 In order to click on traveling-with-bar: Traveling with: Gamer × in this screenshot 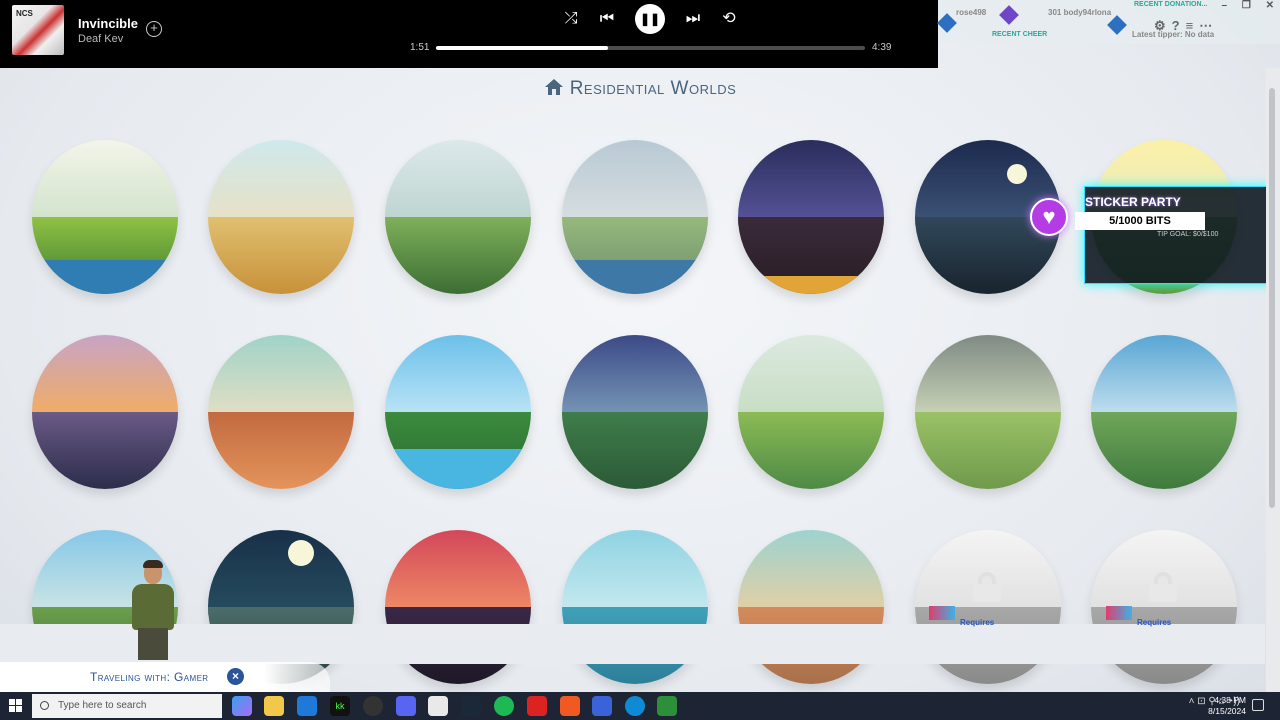, I will do `click(165, 677)`.